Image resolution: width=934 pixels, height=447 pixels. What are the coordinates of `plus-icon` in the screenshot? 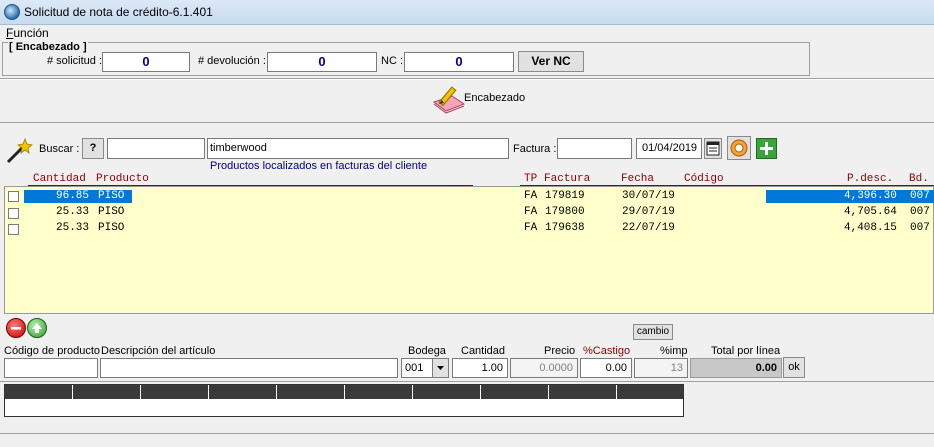 It's located at (766, 148).